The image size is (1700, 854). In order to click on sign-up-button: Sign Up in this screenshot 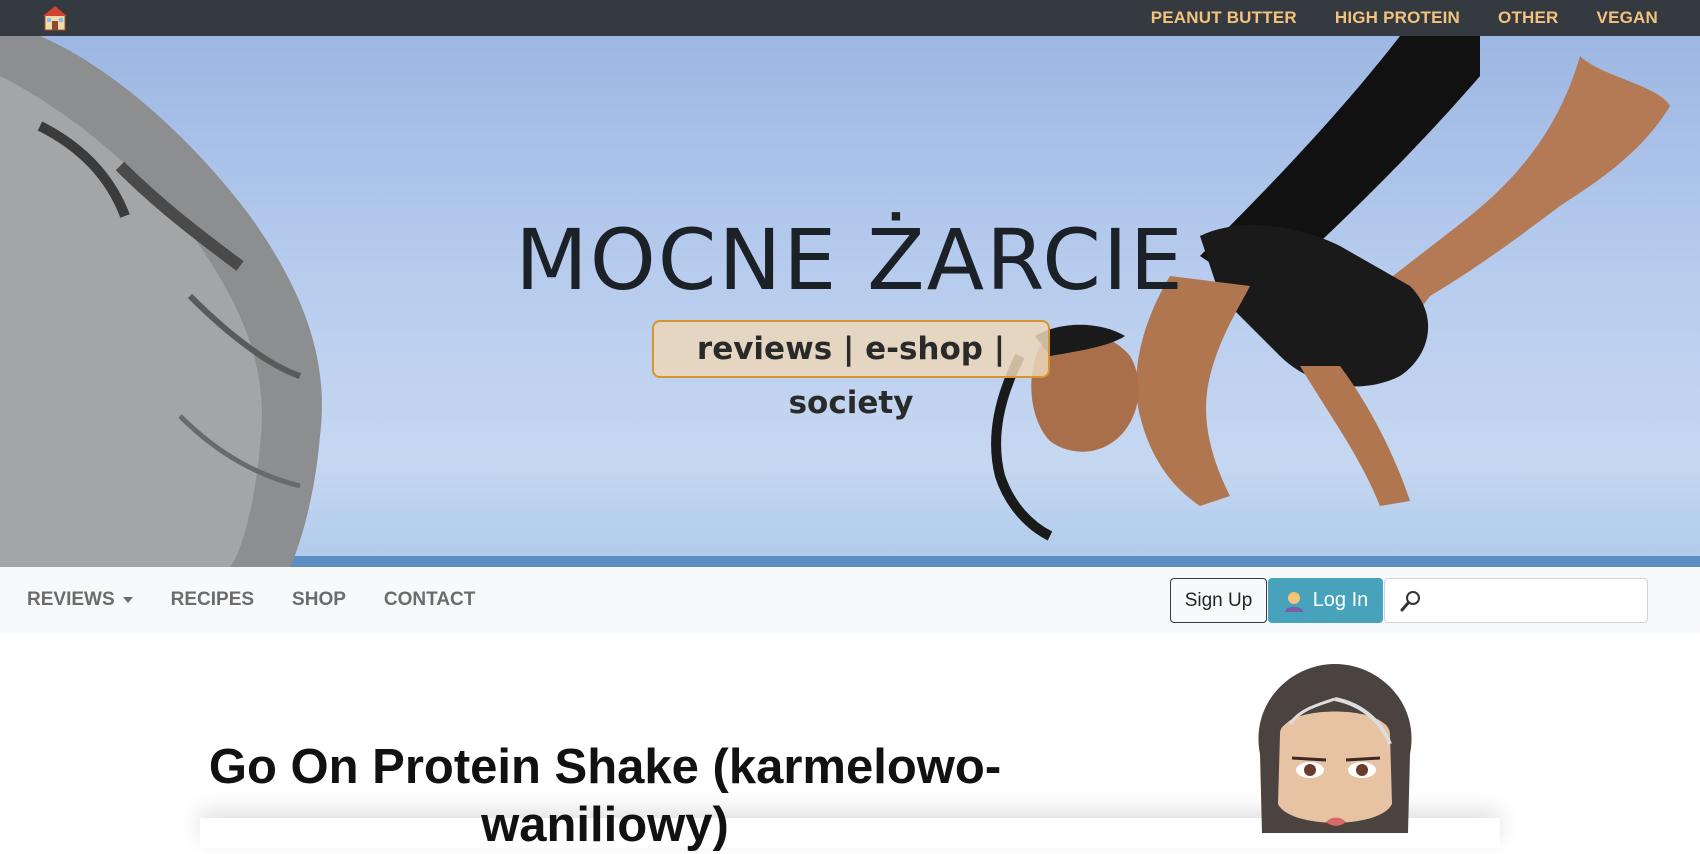, I will do `click(1218, 600)`.